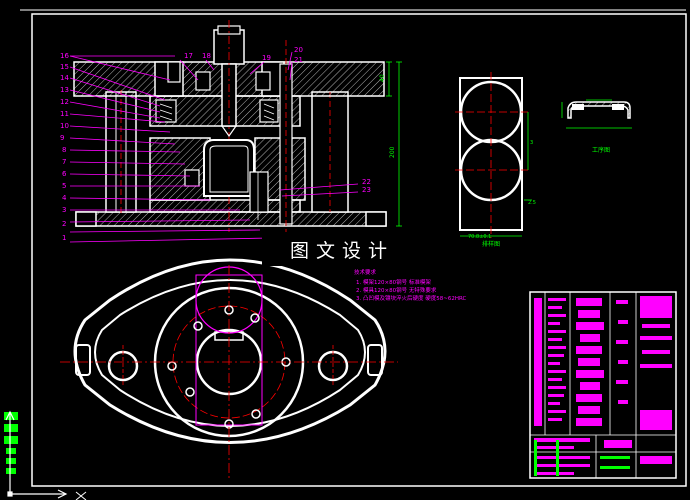  What do you see at coordinates (206, 56) in the screenshot?
I see `part-number: 18` at bounding box center [206, 56].